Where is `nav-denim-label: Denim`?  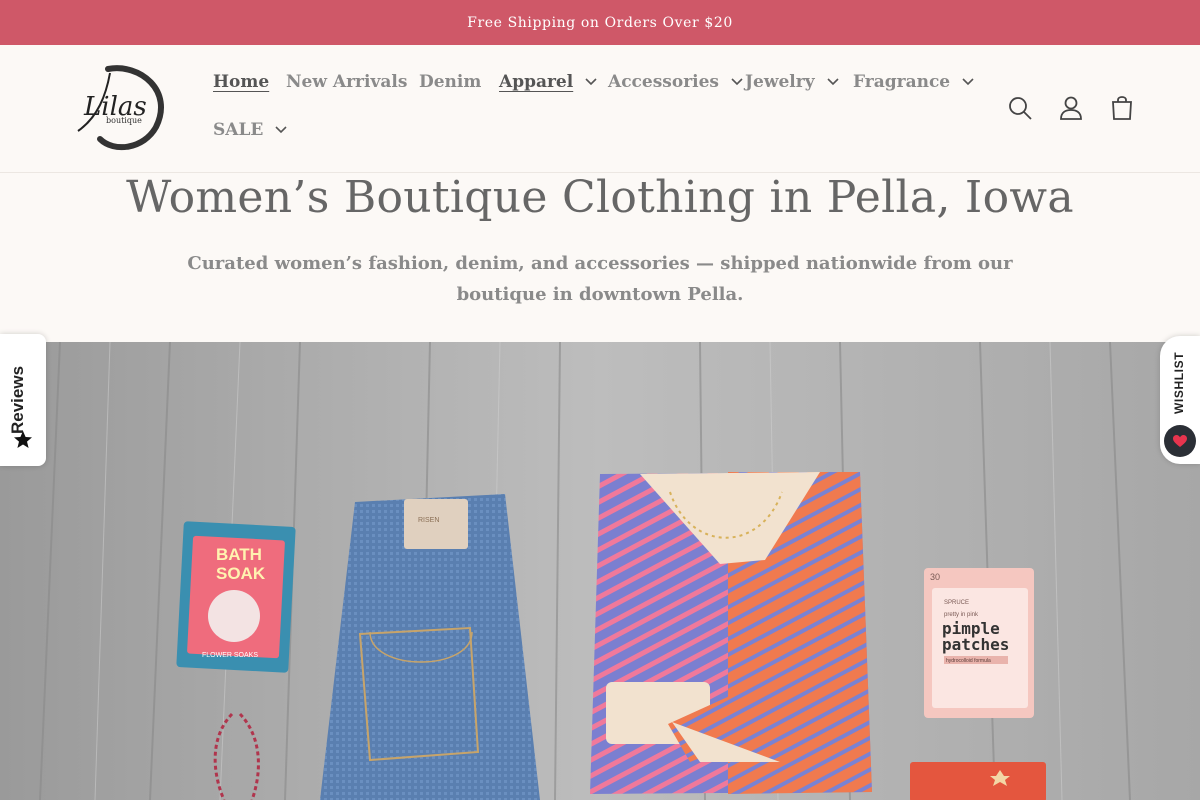 nav-denim-label: Denim is located at coordinates (450, 82).